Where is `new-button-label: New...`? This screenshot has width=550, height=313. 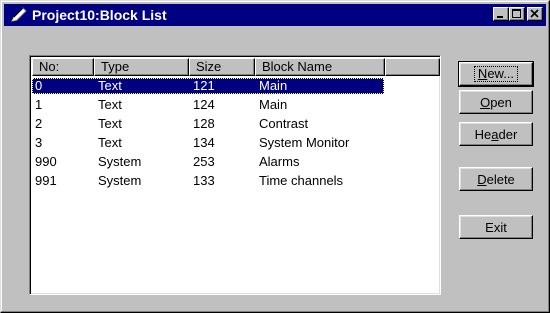
new-button-label: New... is located at coordinates (496, 74).